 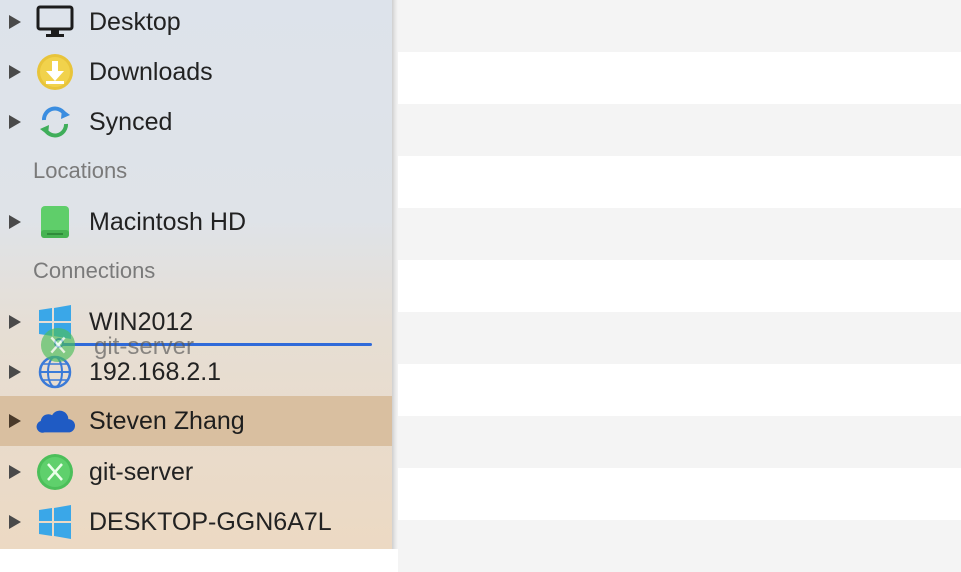 What do you see at coordinates (55, 22) in the screenshot?
I see `desktop-icon` at bounding box center [55, 22].